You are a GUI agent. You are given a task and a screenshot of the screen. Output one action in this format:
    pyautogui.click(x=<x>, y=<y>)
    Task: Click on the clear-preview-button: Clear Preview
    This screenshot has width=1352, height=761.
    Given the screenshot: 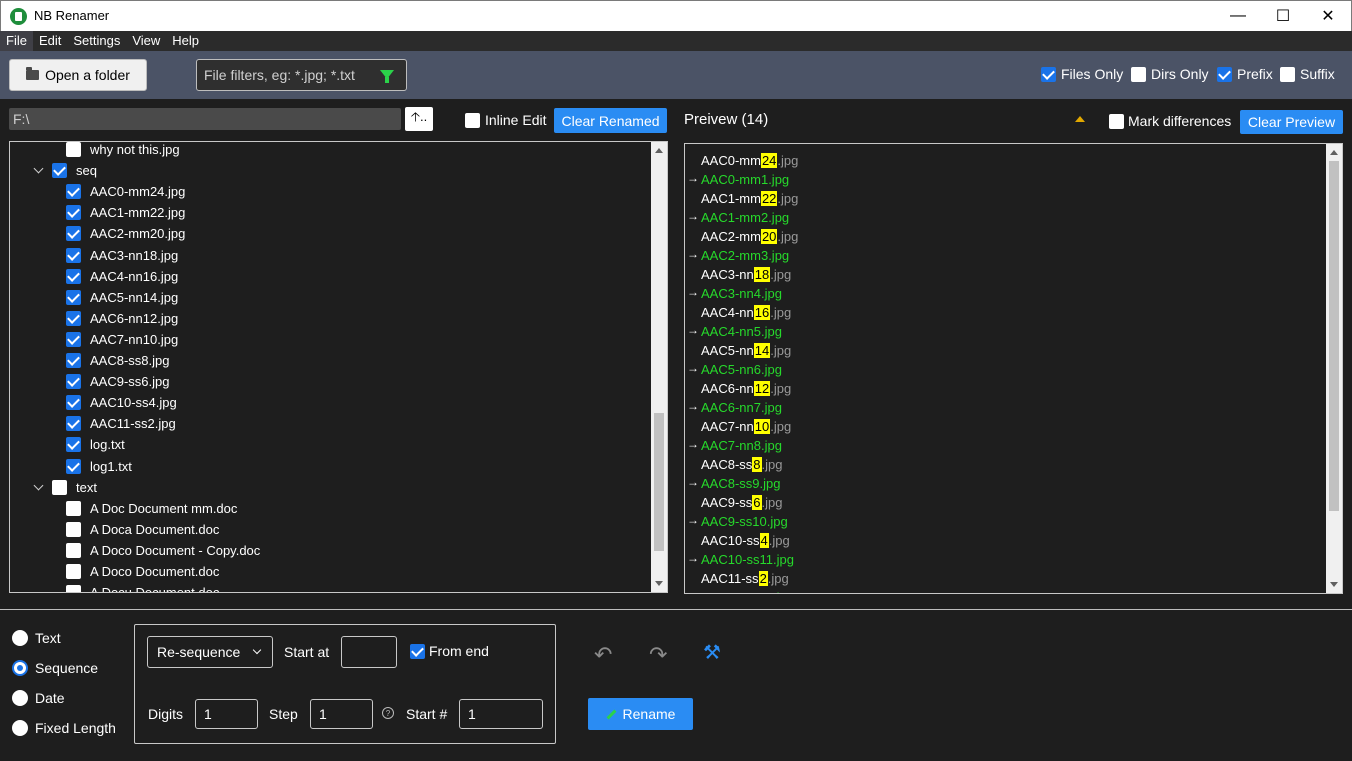 What is the action you would take?
    pyautogui.click(x=1291, y=122)
    